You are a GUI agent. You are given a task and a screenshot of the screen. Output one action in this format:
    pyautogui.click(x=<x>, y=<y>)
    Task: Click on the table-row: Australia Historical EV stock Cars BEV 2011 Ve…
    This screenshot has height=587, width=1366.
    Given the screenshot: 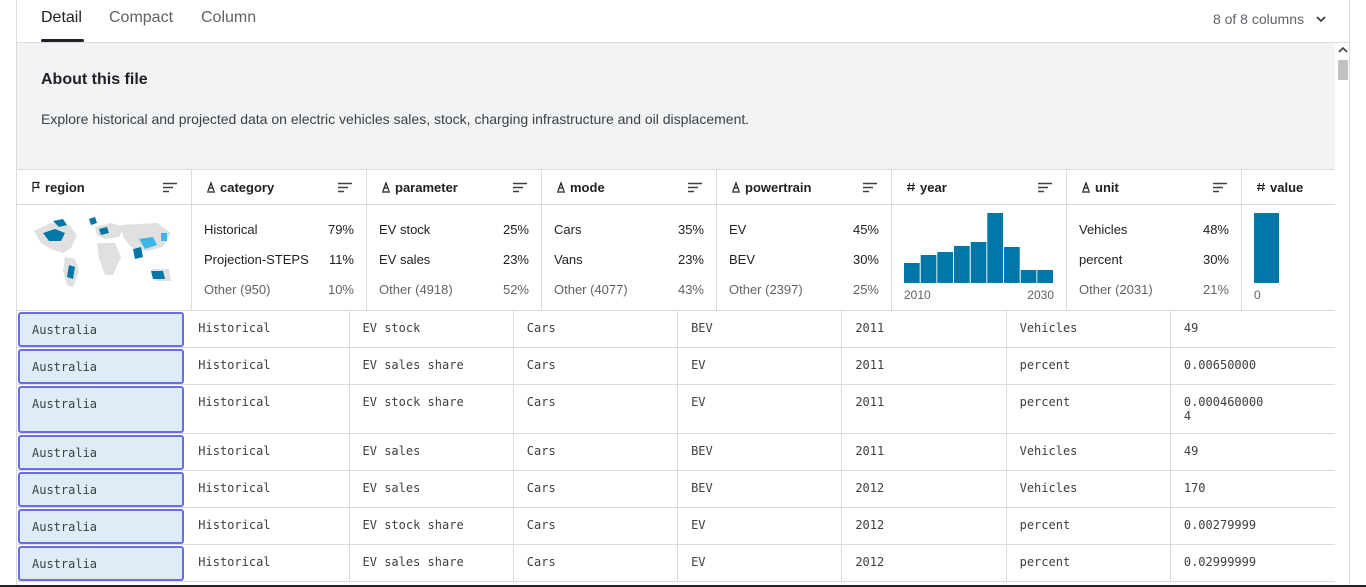 What is the action you would take?
    pyautogui.click(x=676, y=329)
    